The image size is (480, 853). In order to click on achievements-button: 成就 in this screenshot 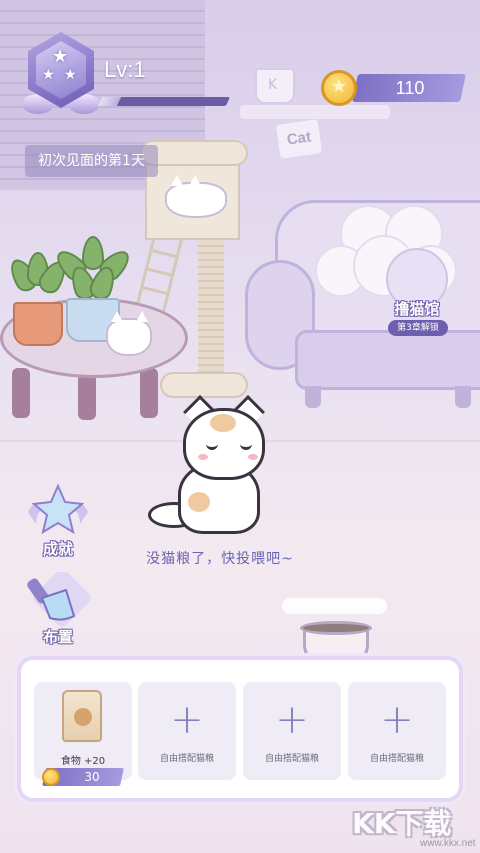, I will do `click(62, 522)`.